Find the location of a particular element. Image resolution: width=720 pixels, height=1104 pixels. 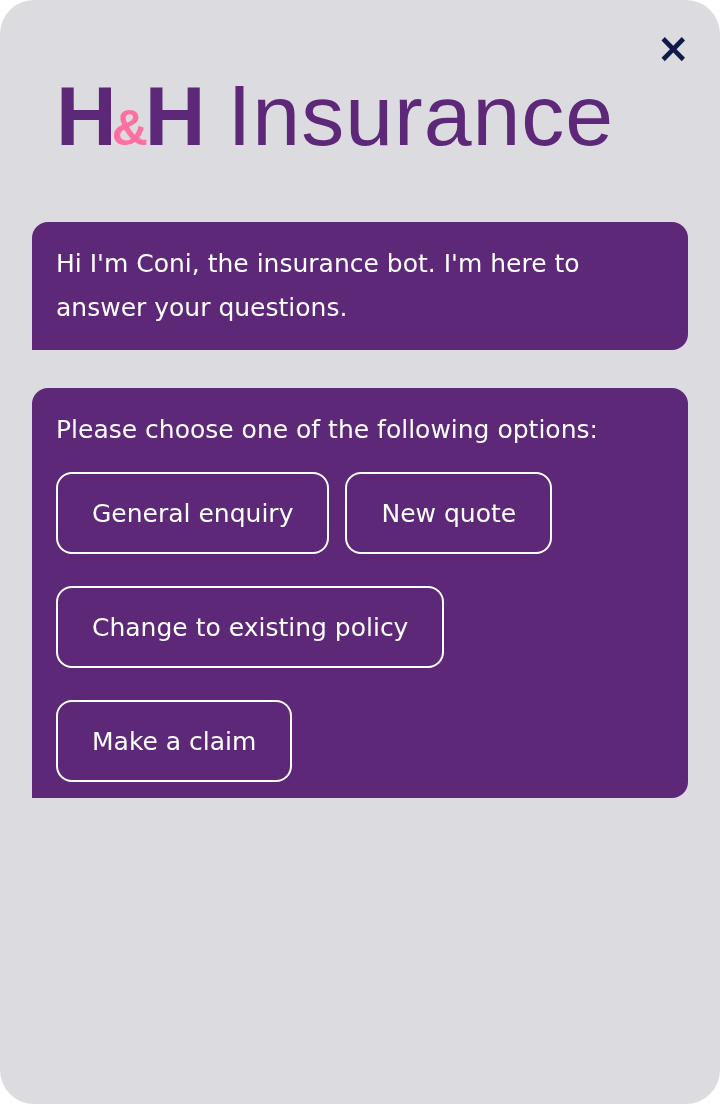

option-button: New quote is located at coordinates (449, 513).